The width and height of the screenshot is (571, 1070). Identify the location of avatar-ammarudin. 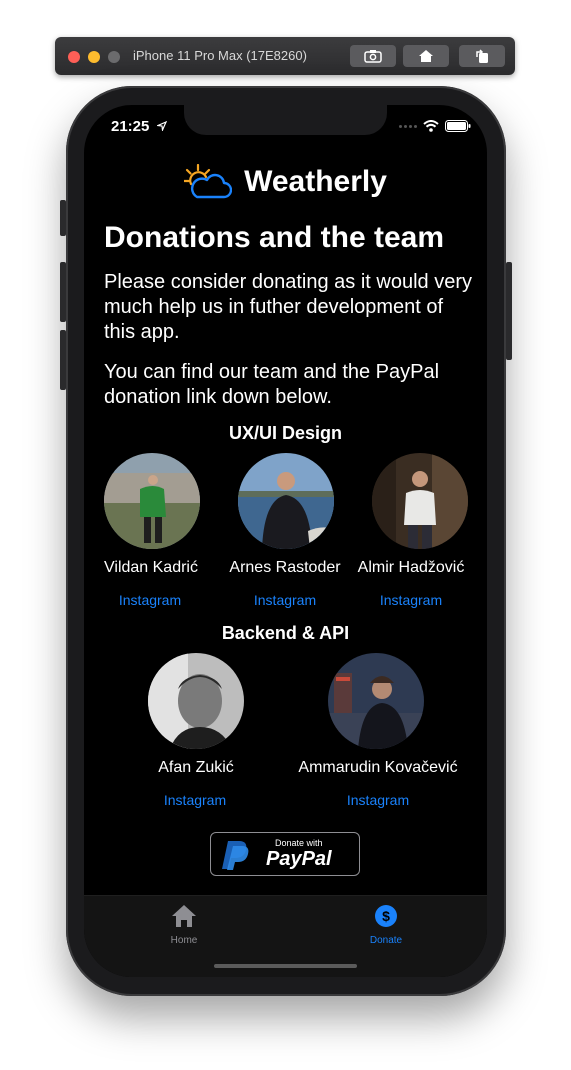
(376, 701).